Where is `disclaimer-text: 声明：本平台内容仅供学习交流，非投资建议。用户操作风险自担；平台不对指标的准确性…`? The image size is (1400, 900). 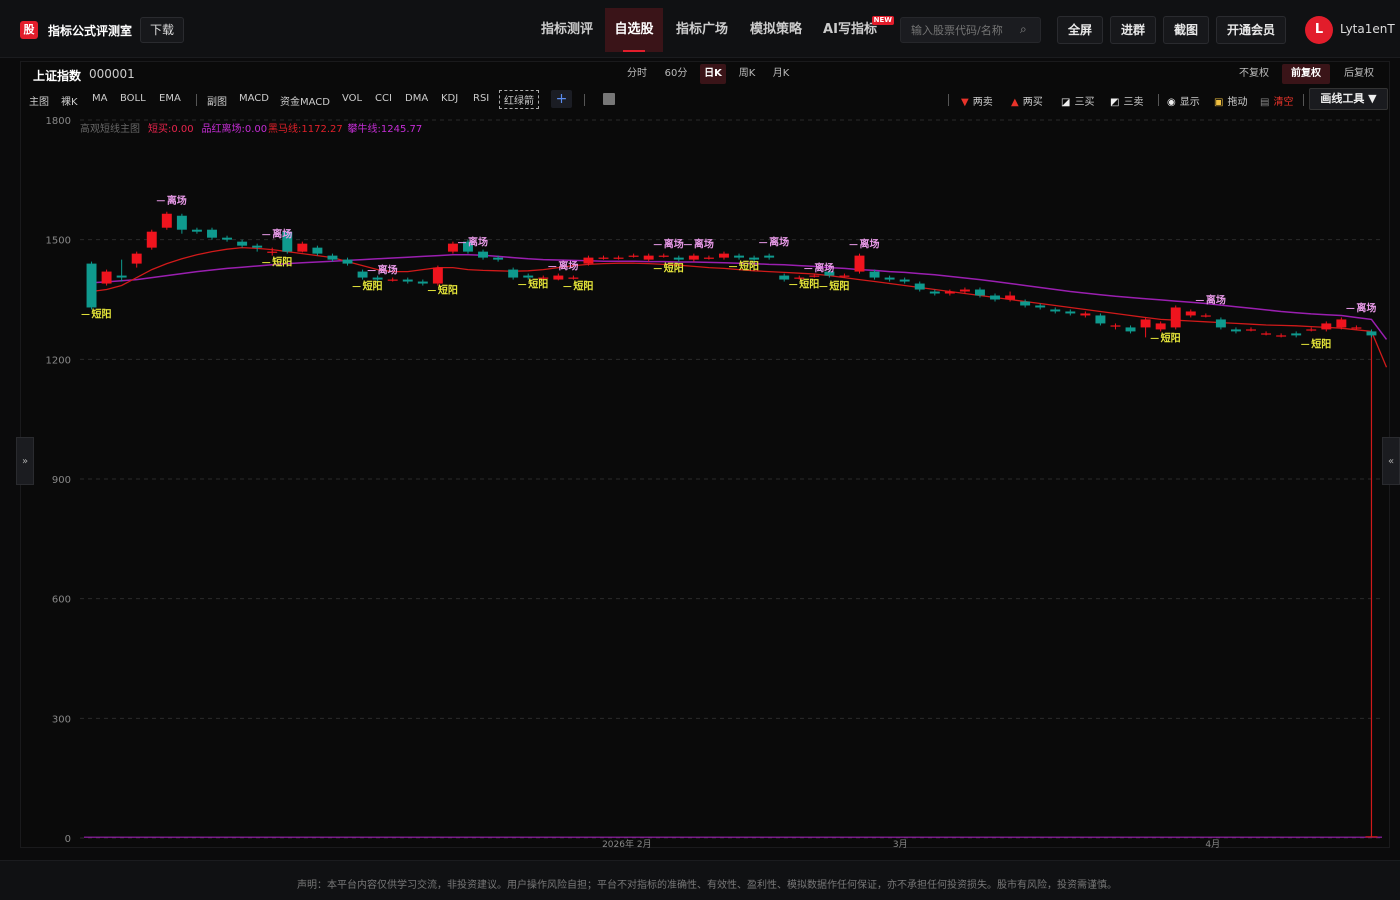
disclaimer-text: 声明：本平台内容仅供学习交流，非投资建议。用户操作风险自担；平台不对指标的准确性… is located at coordinates (707, 885).